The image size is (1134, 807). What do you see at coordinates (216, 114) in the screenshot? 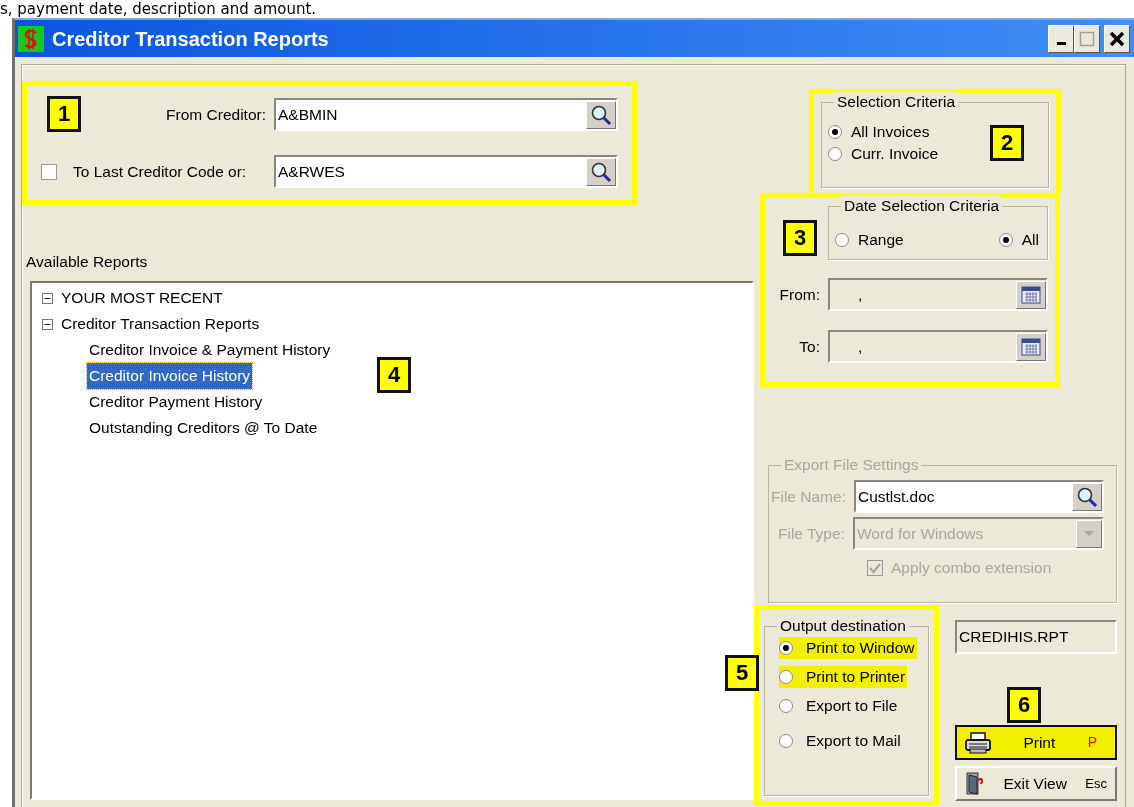
I see `field-label: From Creditor:` at bounding box center [216, 114].